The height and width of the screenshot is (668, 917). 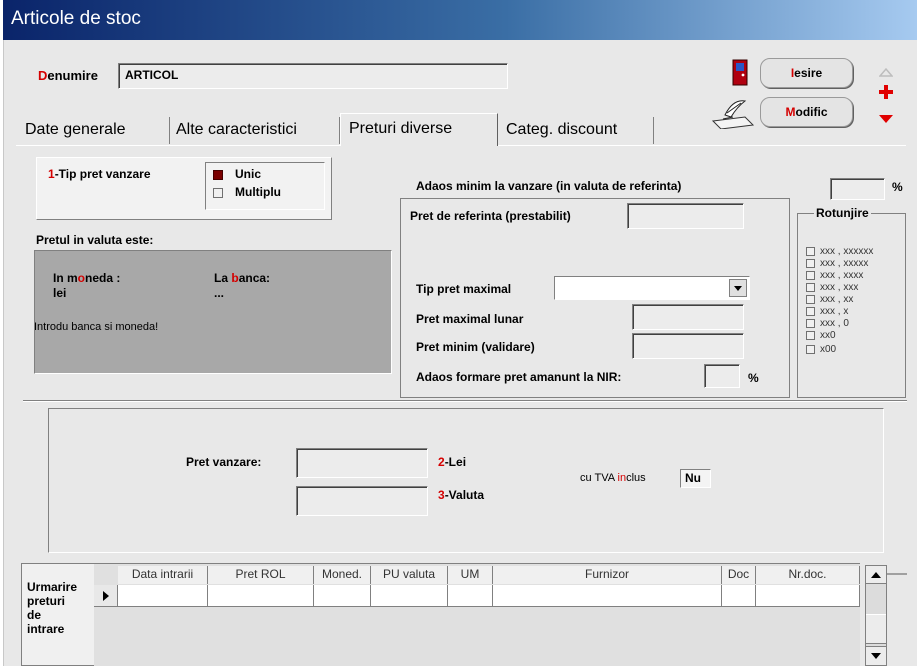 I want to click on urmarire-title-line: intrare, so click(x=46, y=629).